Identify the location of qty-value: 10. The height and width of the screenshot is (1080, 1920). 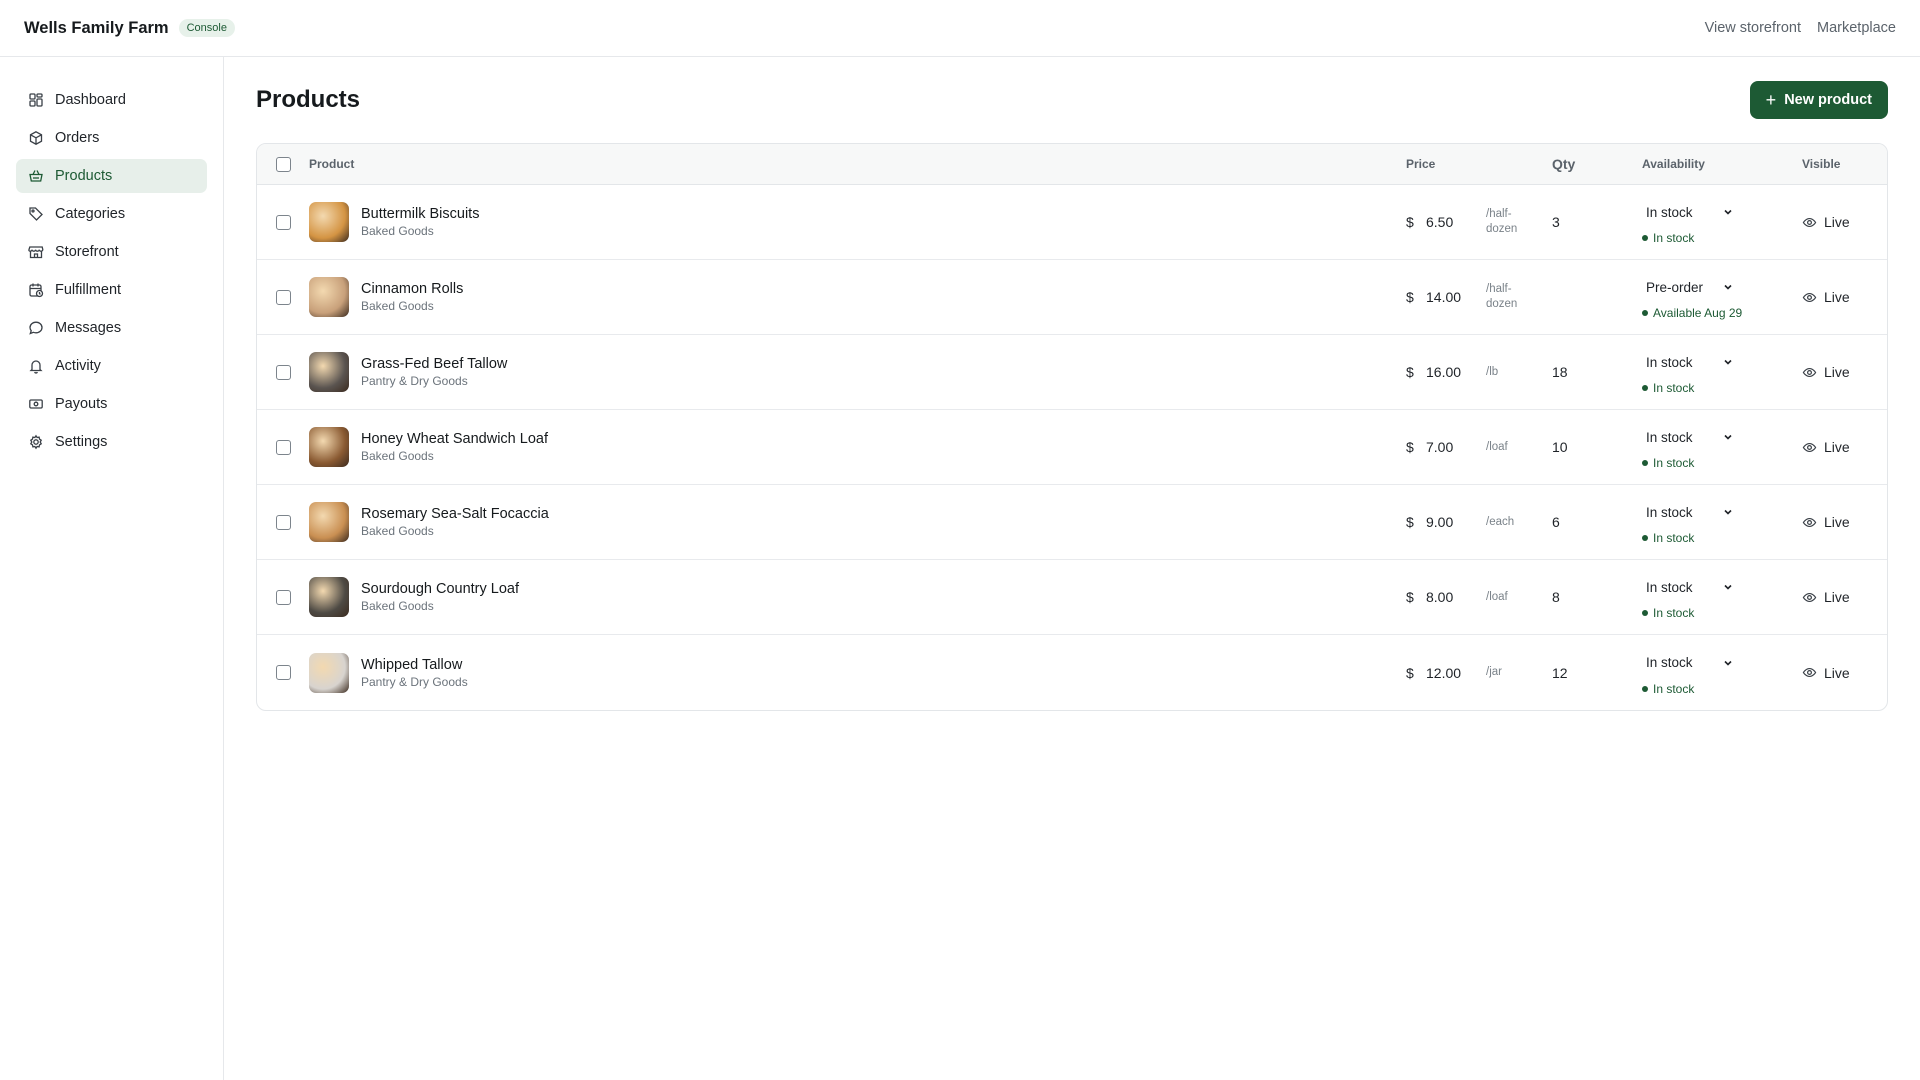
(1594, 447).